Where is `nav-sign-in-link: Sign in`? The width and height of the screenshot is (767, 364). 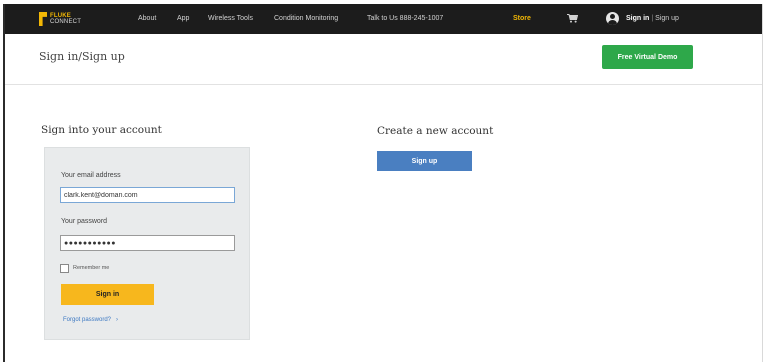 nav-sign-in-link: Sign in is located at coordinates (637, 18).